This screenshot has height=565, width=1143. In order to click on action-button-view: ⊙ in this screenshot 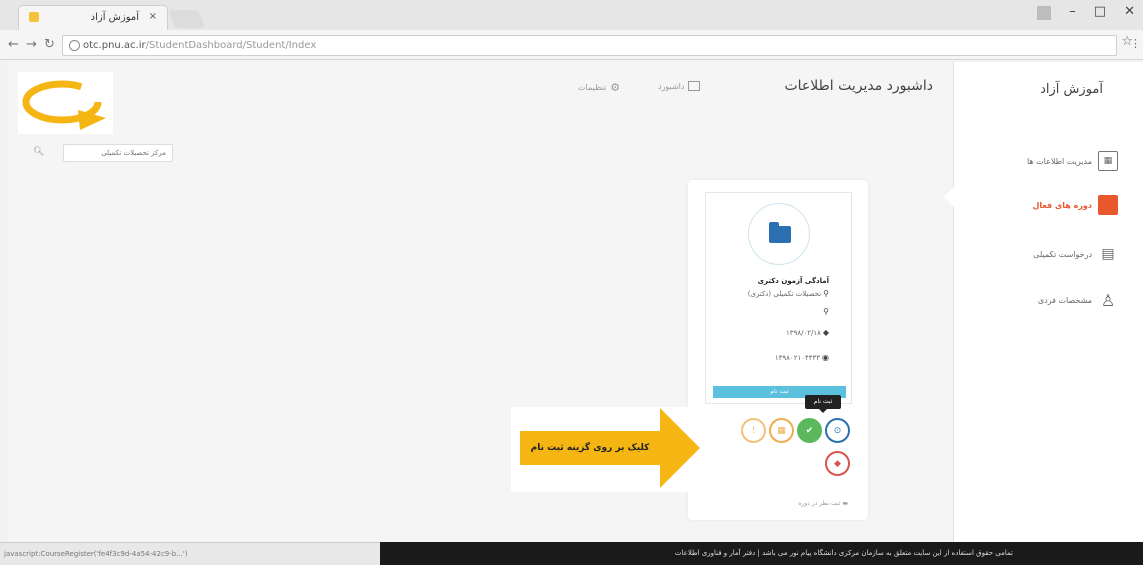, I will do `click(837, 430)`.